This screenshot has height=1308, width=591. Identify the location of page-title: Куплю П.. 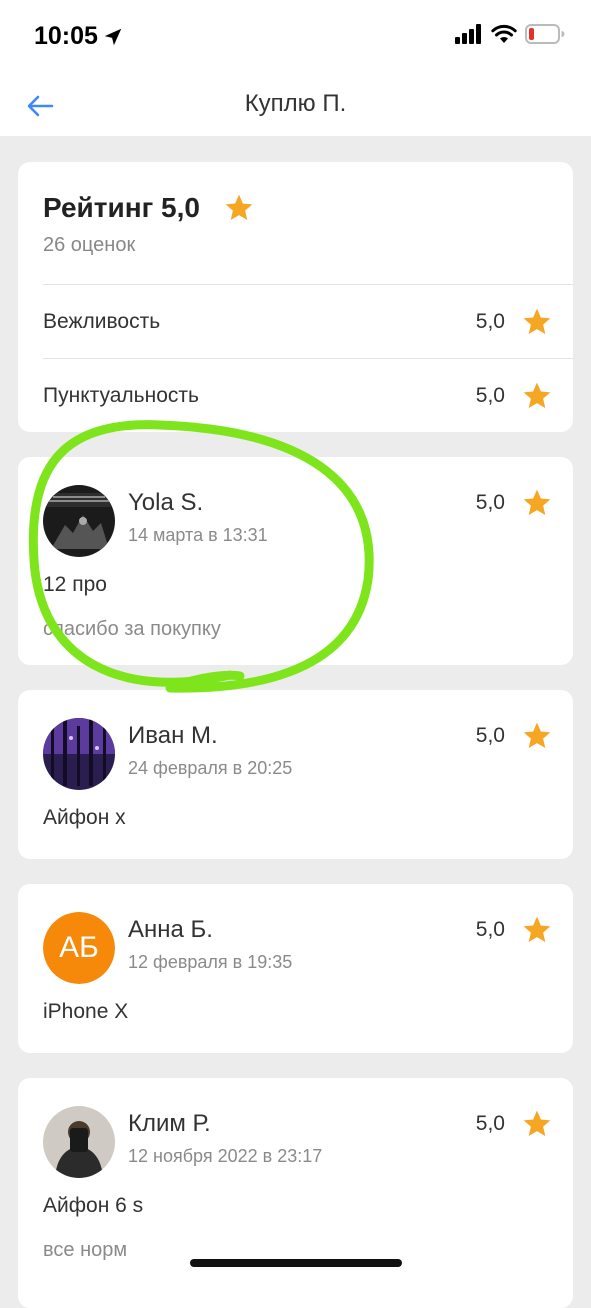
(295, 103).